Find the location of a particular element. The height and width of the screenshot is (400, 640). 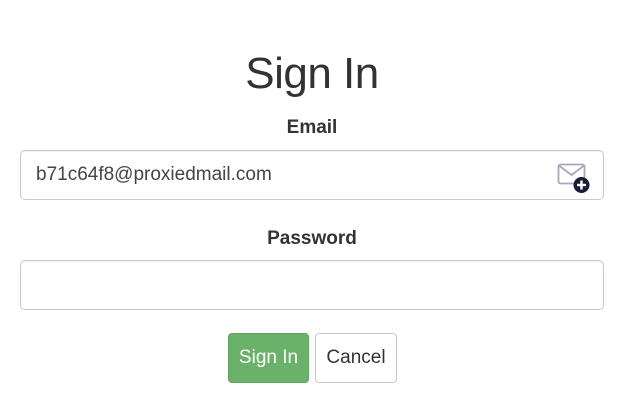

email-field-container is located at coordinates (312, 175).